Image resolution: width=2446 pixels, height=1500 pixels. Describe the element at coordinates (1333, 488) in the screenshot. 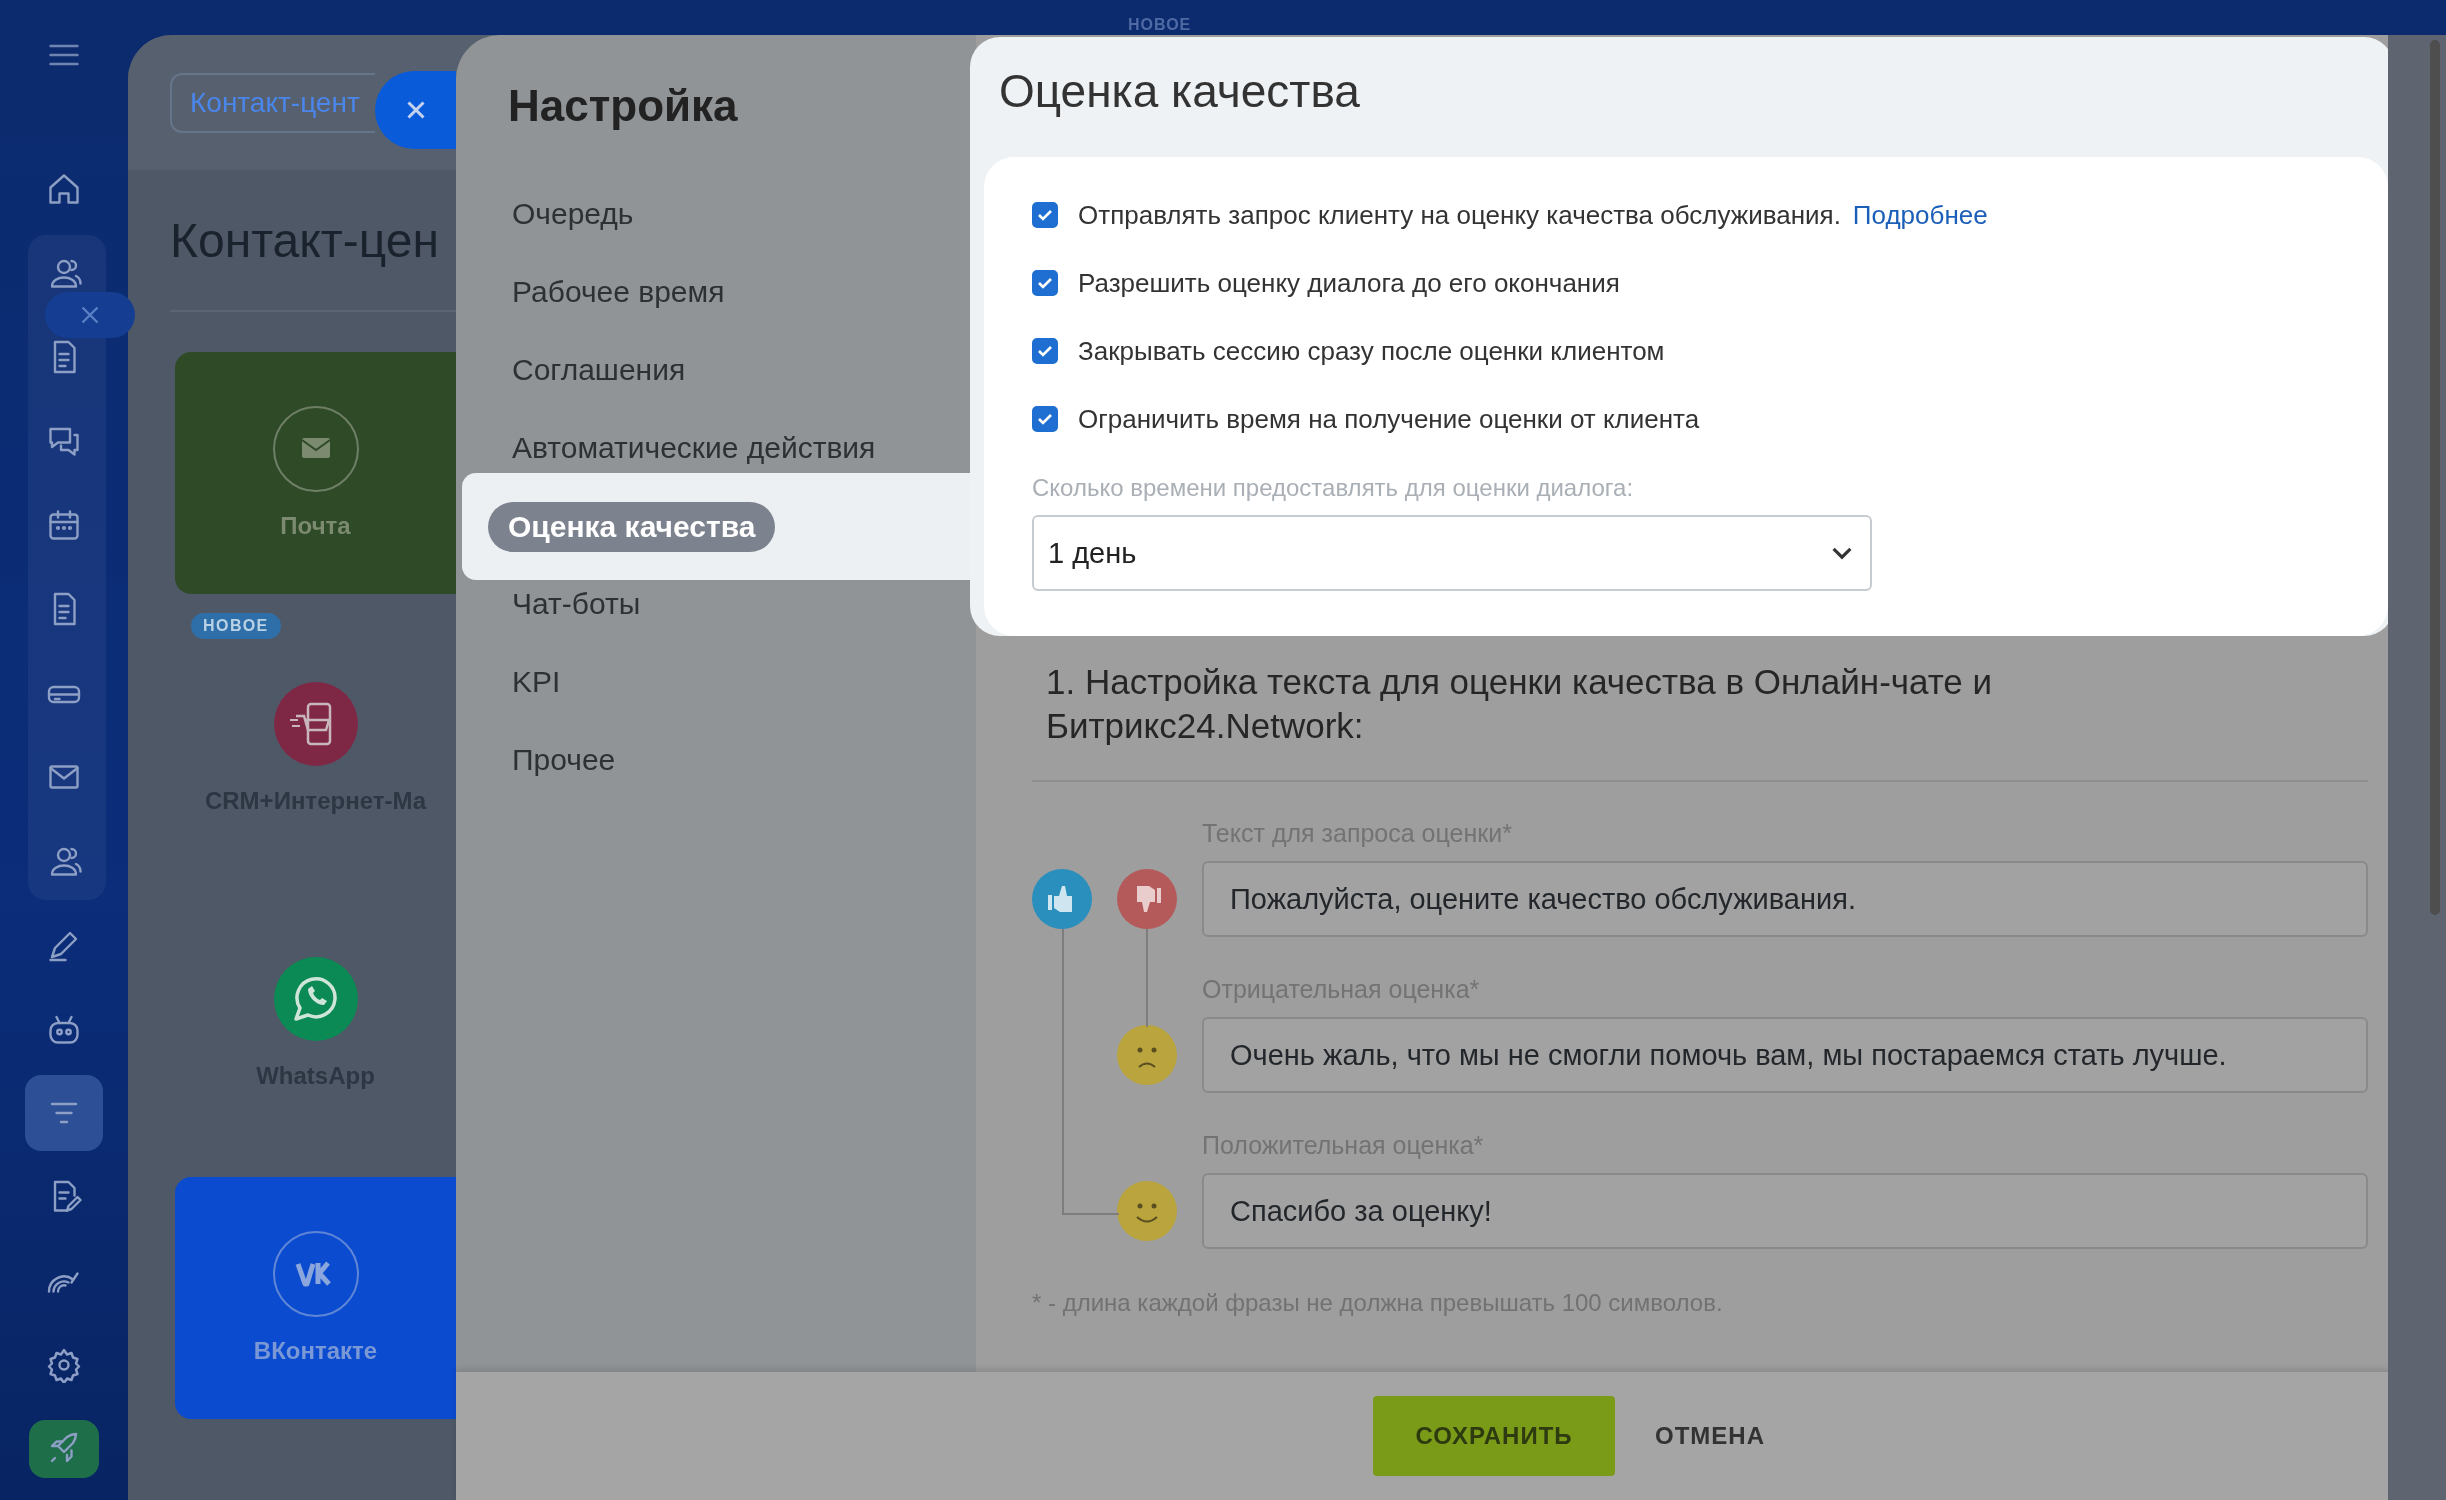

I see `field-label: Сколько времени предоставлять для оценки диалога:` at that location.